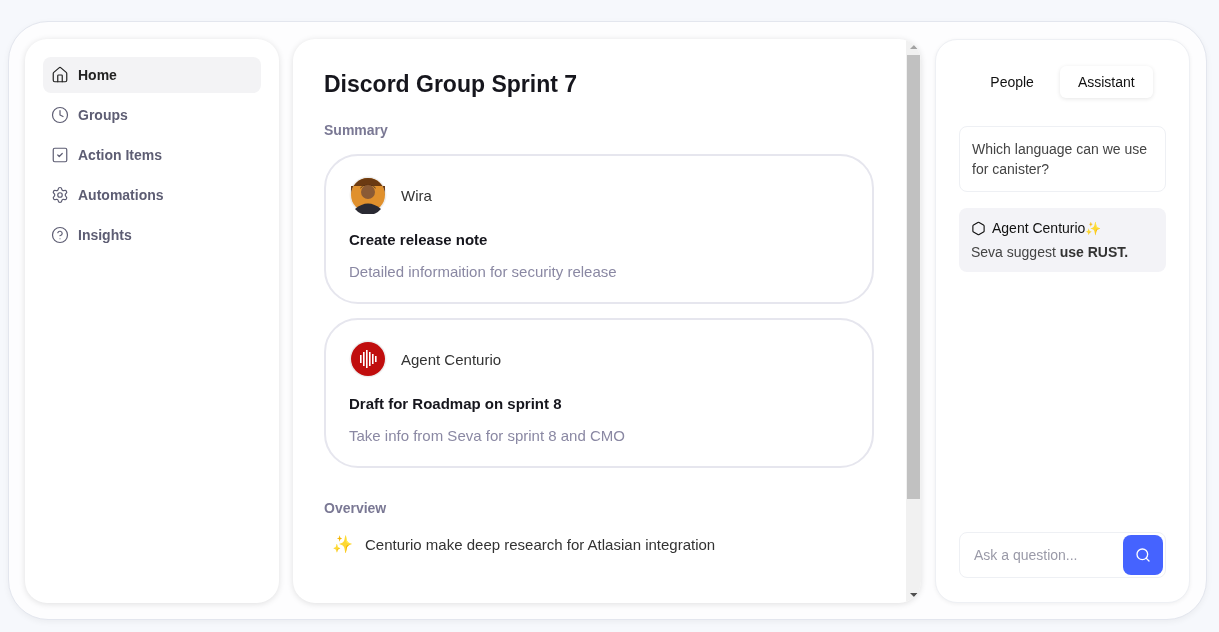 This screenshot has width=1219, height=632. I want to click on page-title: Discord Group Sprint 7, so click(451, 84).